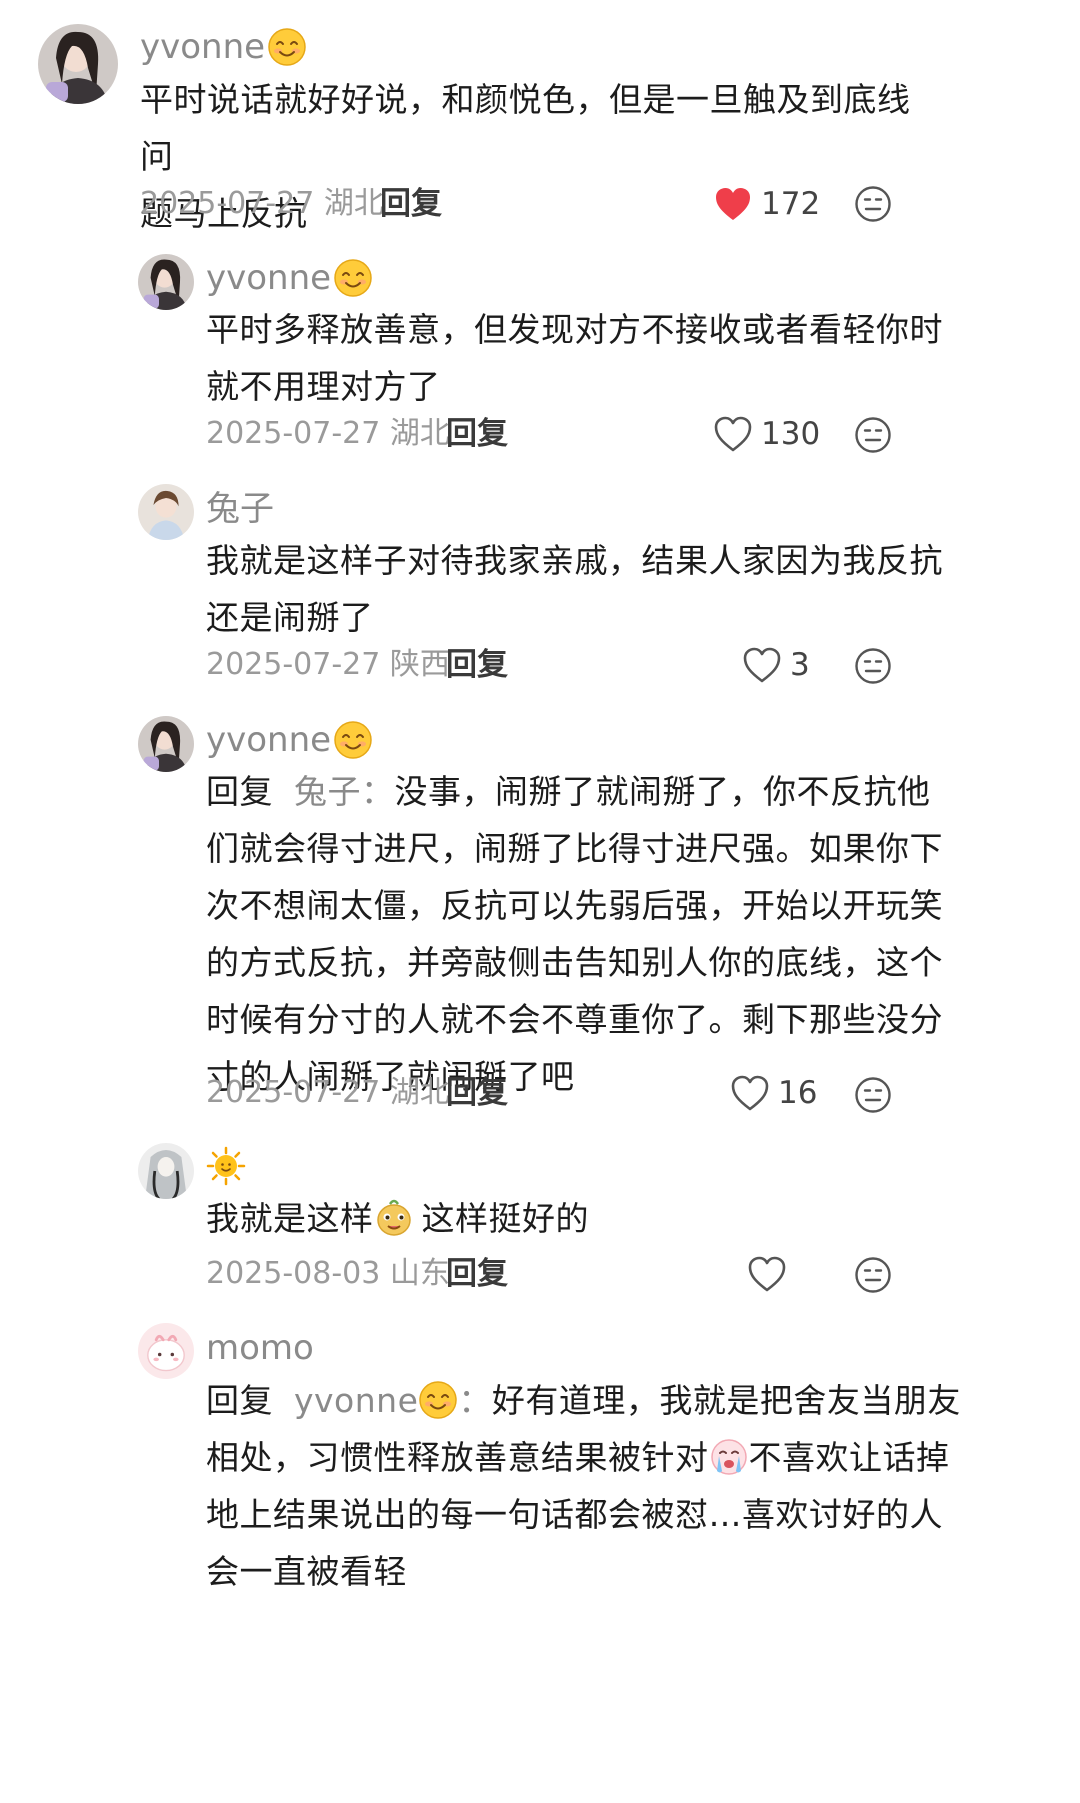  I want to click on like-count: 3, so click(800, 665).